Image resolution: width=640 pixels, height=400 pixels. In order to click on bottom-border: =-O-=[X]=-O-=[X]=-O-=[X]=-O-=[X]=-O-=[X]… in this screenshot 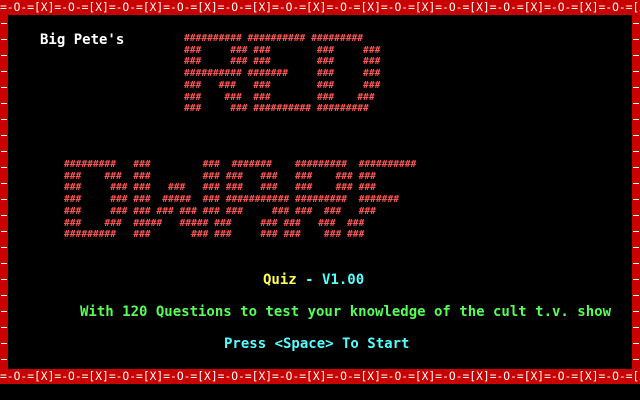, I will do `click(320, 376)`.